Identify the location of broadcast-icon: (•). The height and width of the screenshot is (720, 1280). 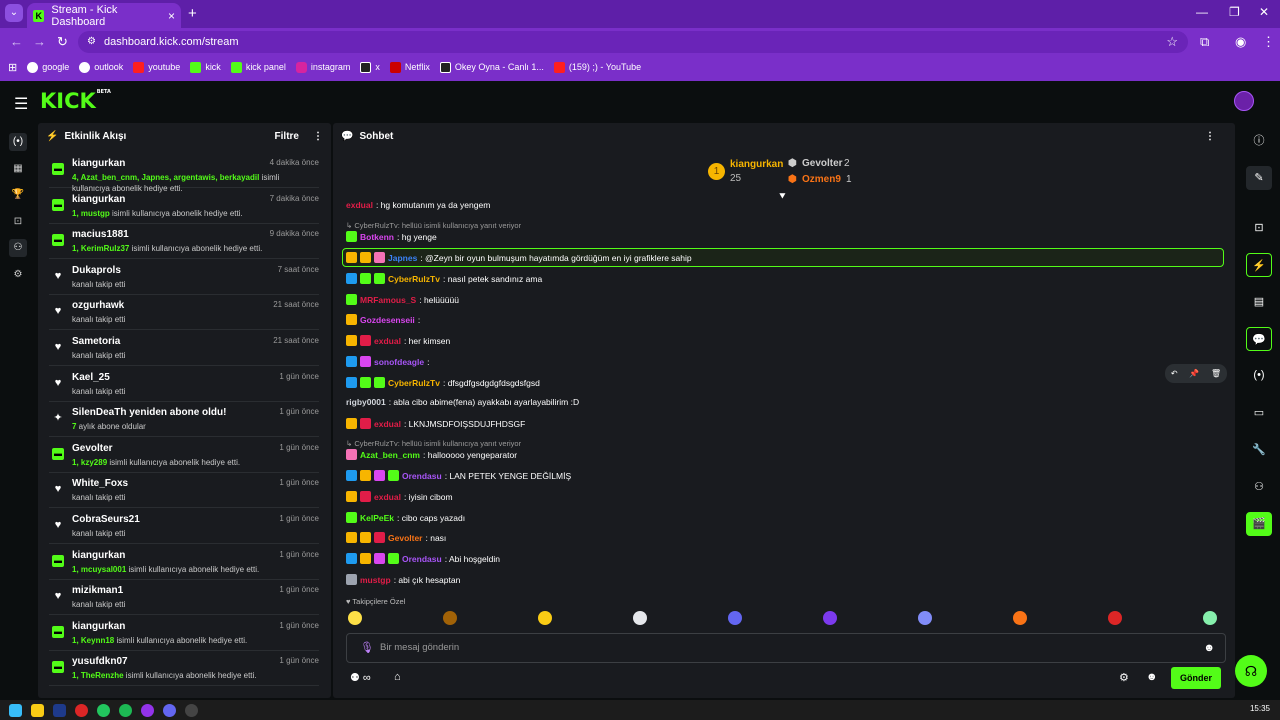
(1259, 375).